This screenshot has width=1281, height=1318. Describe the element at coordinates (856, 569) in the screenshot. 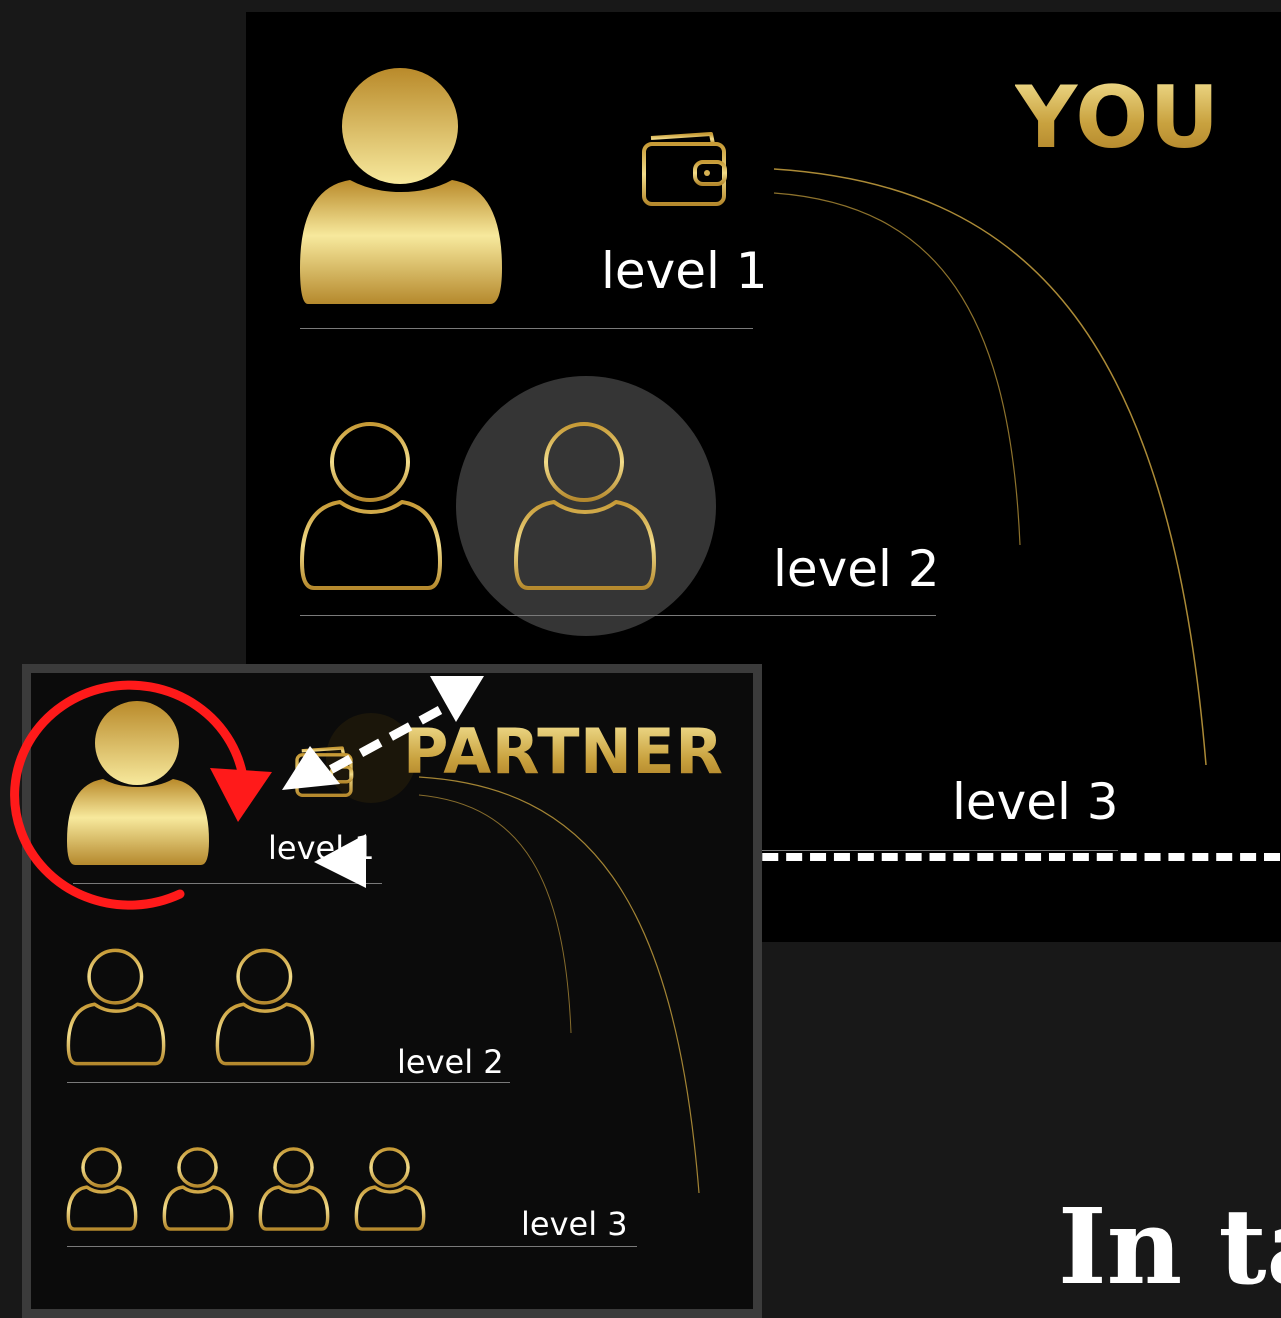

I see `you-level2-label: level 2` at that location.